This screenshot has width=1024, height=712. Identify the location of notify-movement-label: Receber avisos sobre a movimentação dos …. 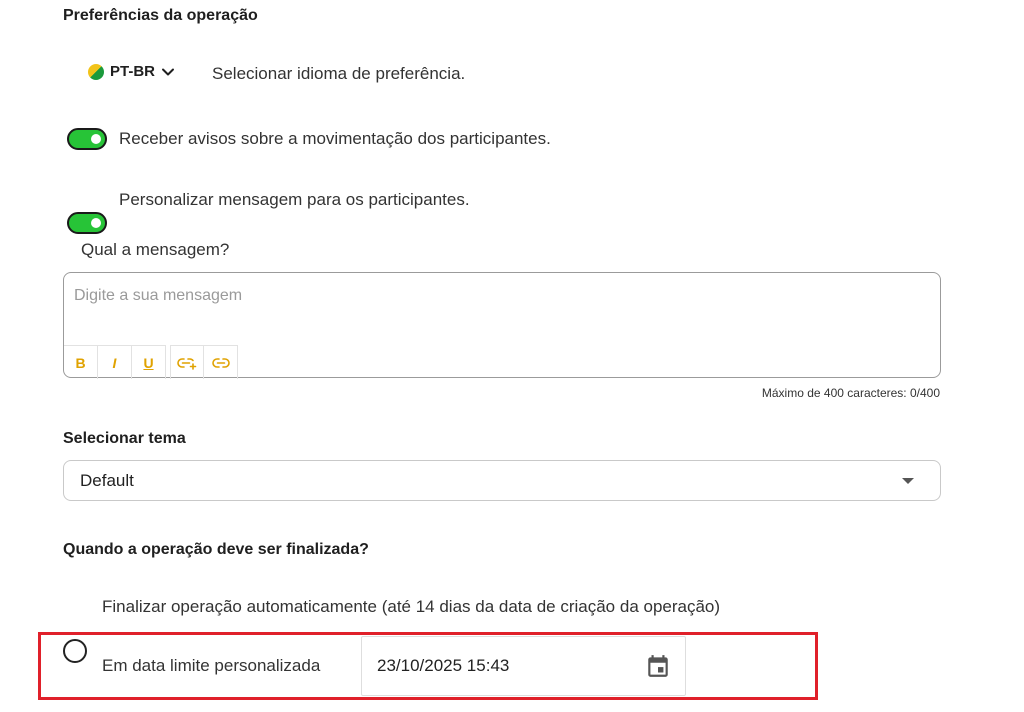
(335, 138).